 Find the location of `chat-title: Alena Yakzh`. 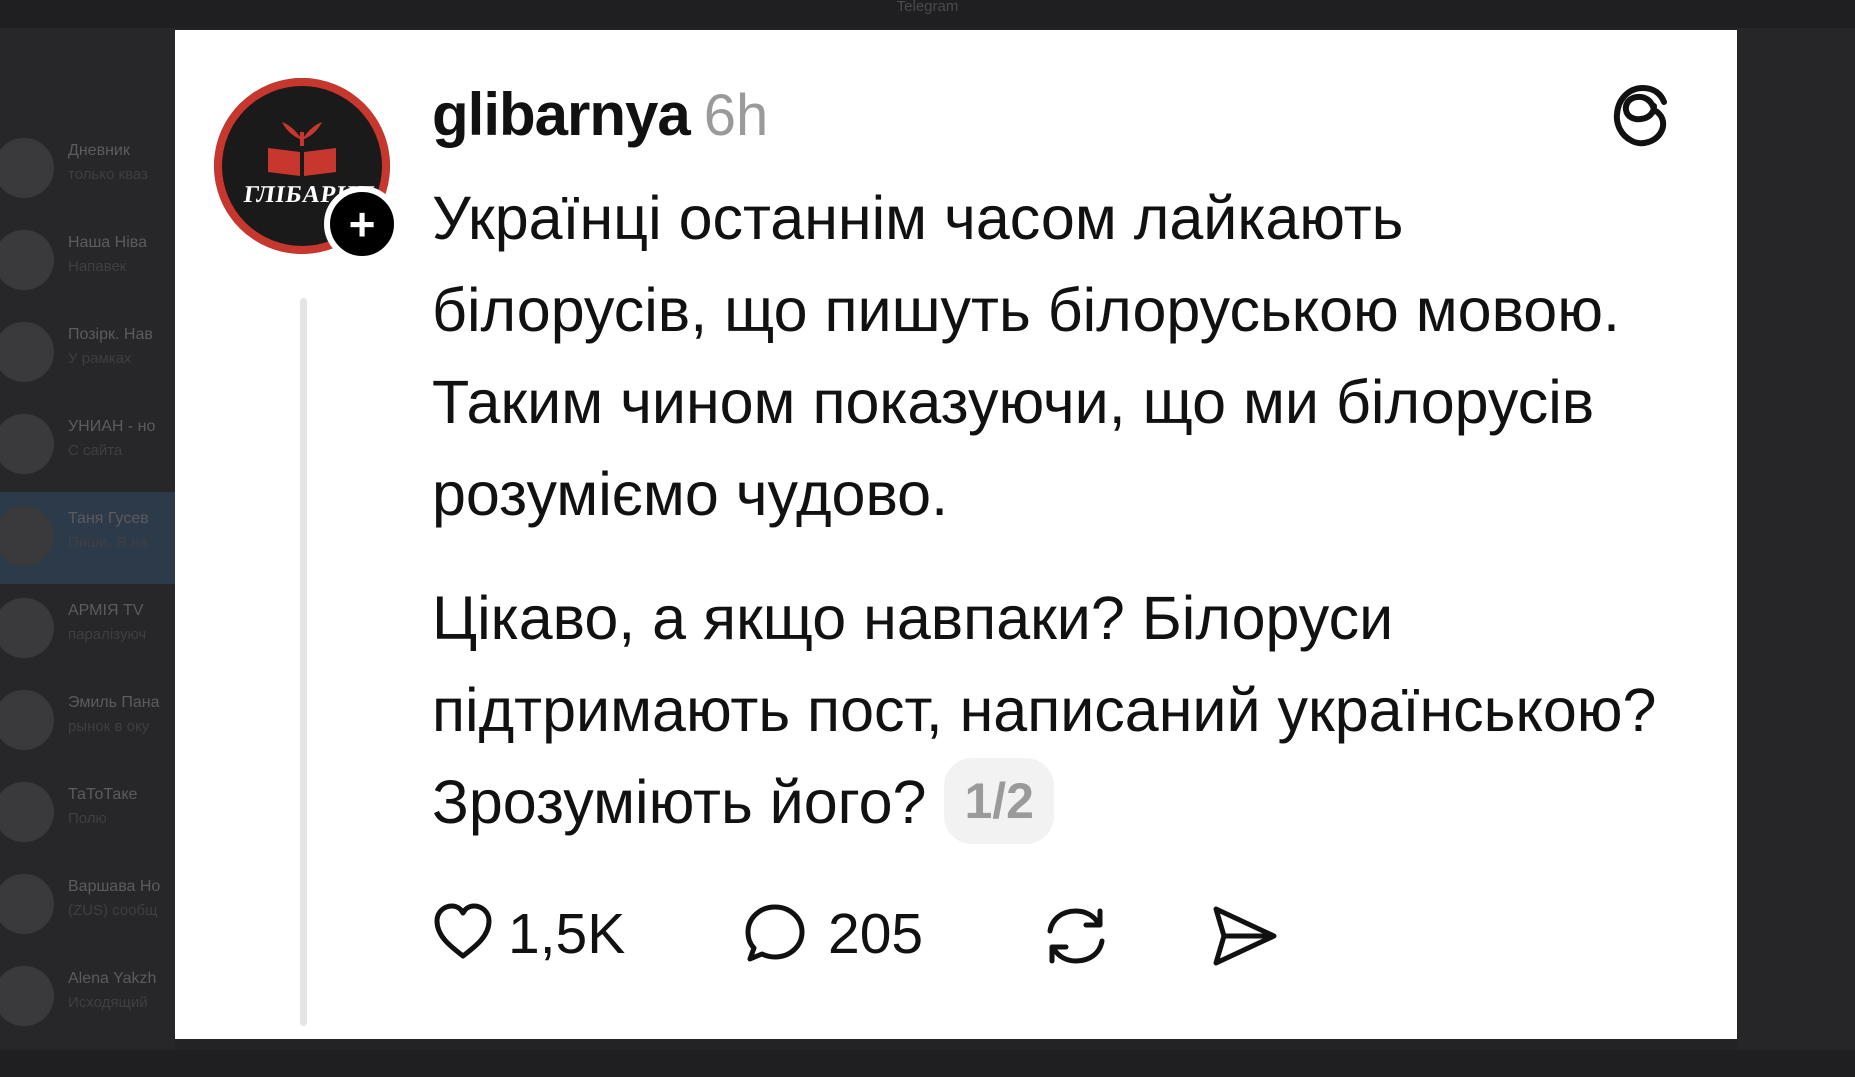

chat-title: Alena Yakzh is located at coordinates (112, 978).